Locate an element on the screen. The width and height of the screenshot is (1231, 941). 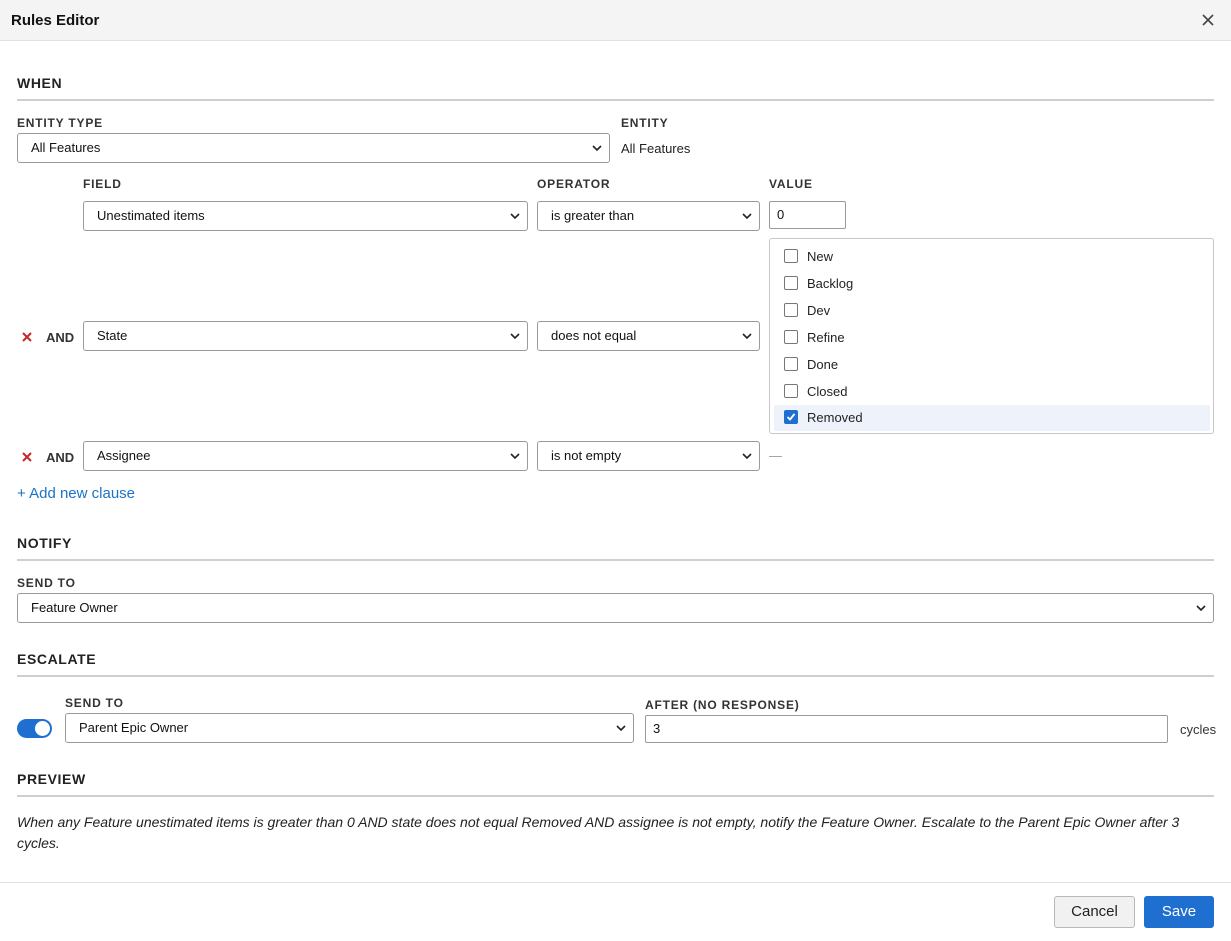
escalate-send-to-select: Parent Epic Owner is located at coordinates (349, 728).